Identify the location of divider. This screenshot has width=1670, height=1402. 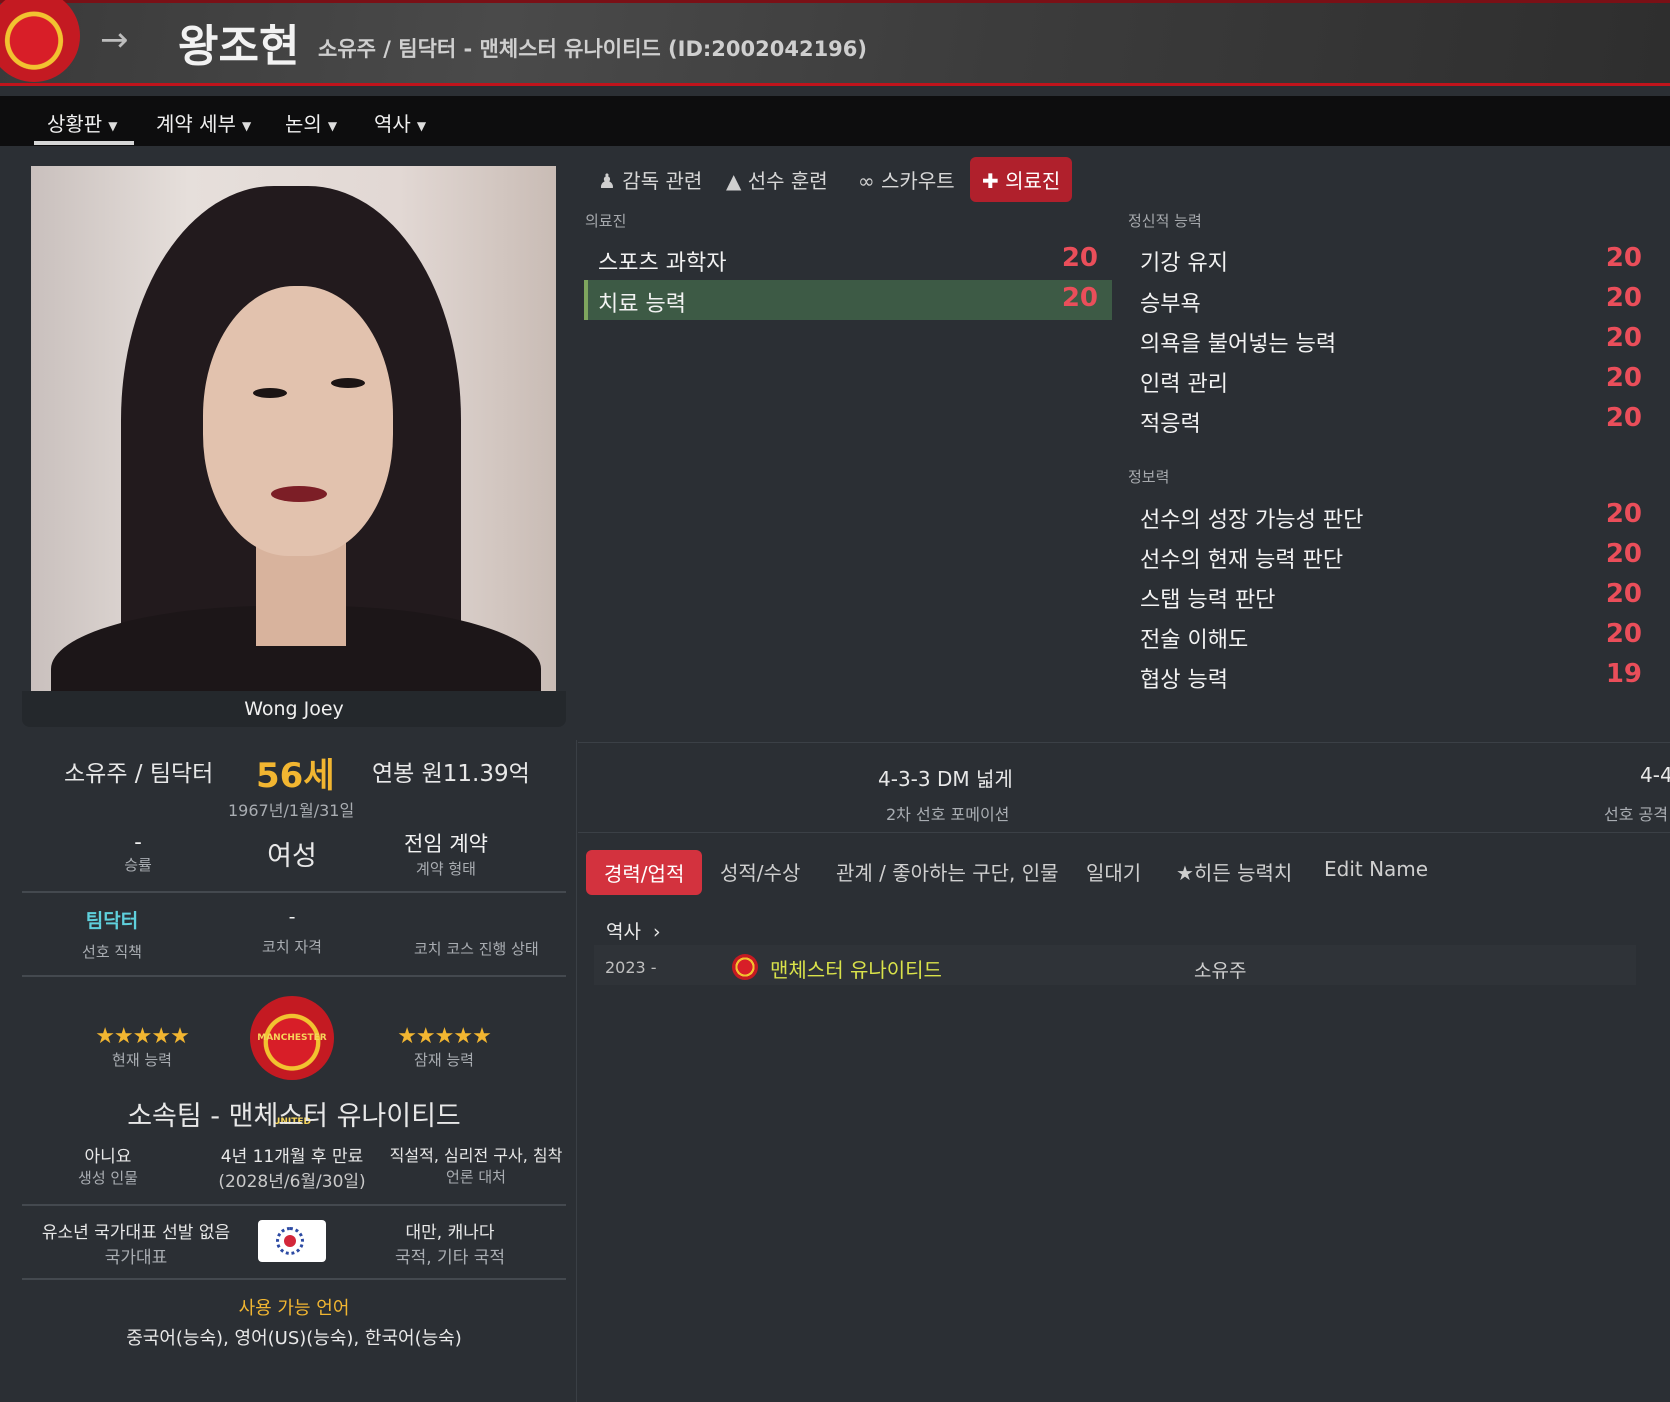
(294, 1279).